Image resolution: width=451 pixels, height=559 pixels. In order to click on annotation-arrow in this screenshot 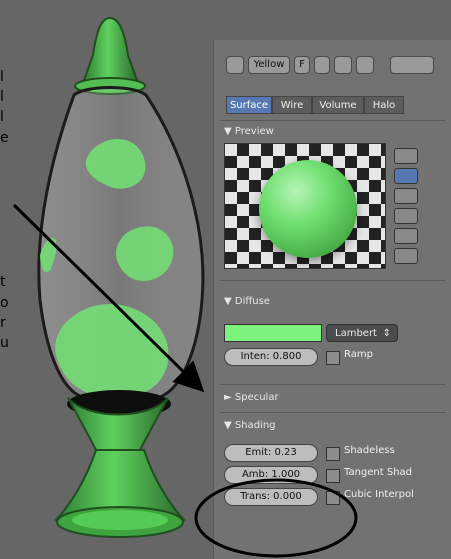, I will do `click(108, 298)`.